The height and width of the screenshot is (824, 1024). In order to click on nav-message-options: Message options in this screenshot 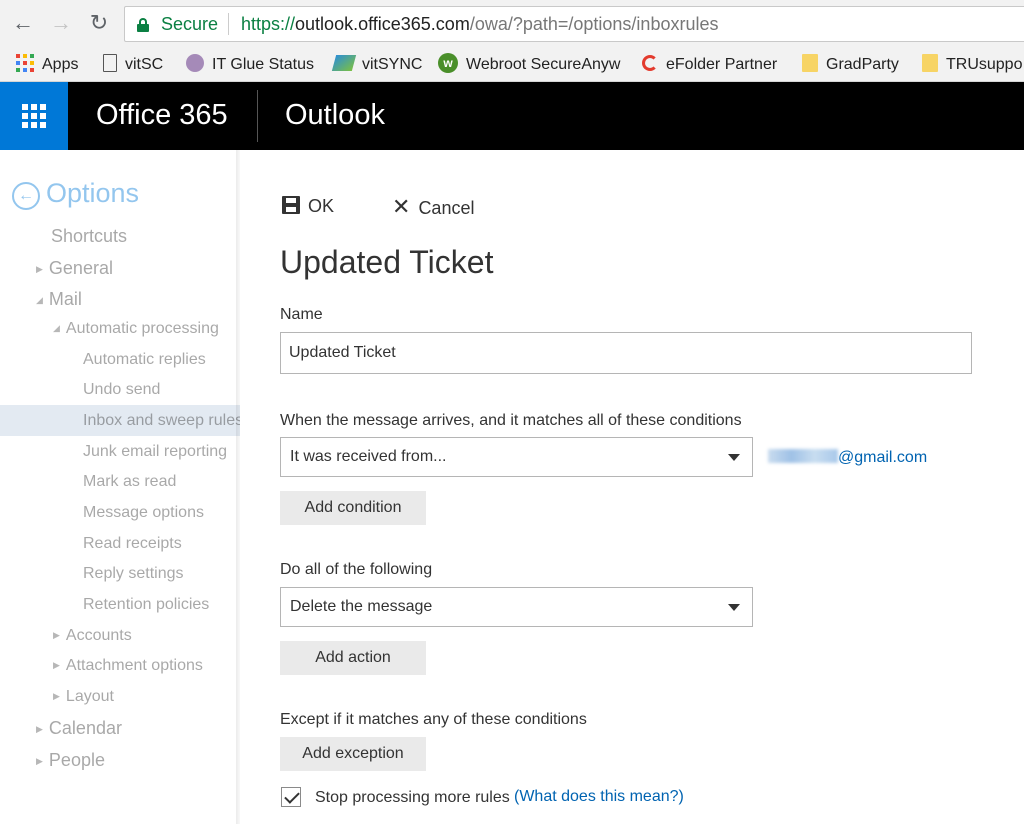, I will do `click(143, 513)`.